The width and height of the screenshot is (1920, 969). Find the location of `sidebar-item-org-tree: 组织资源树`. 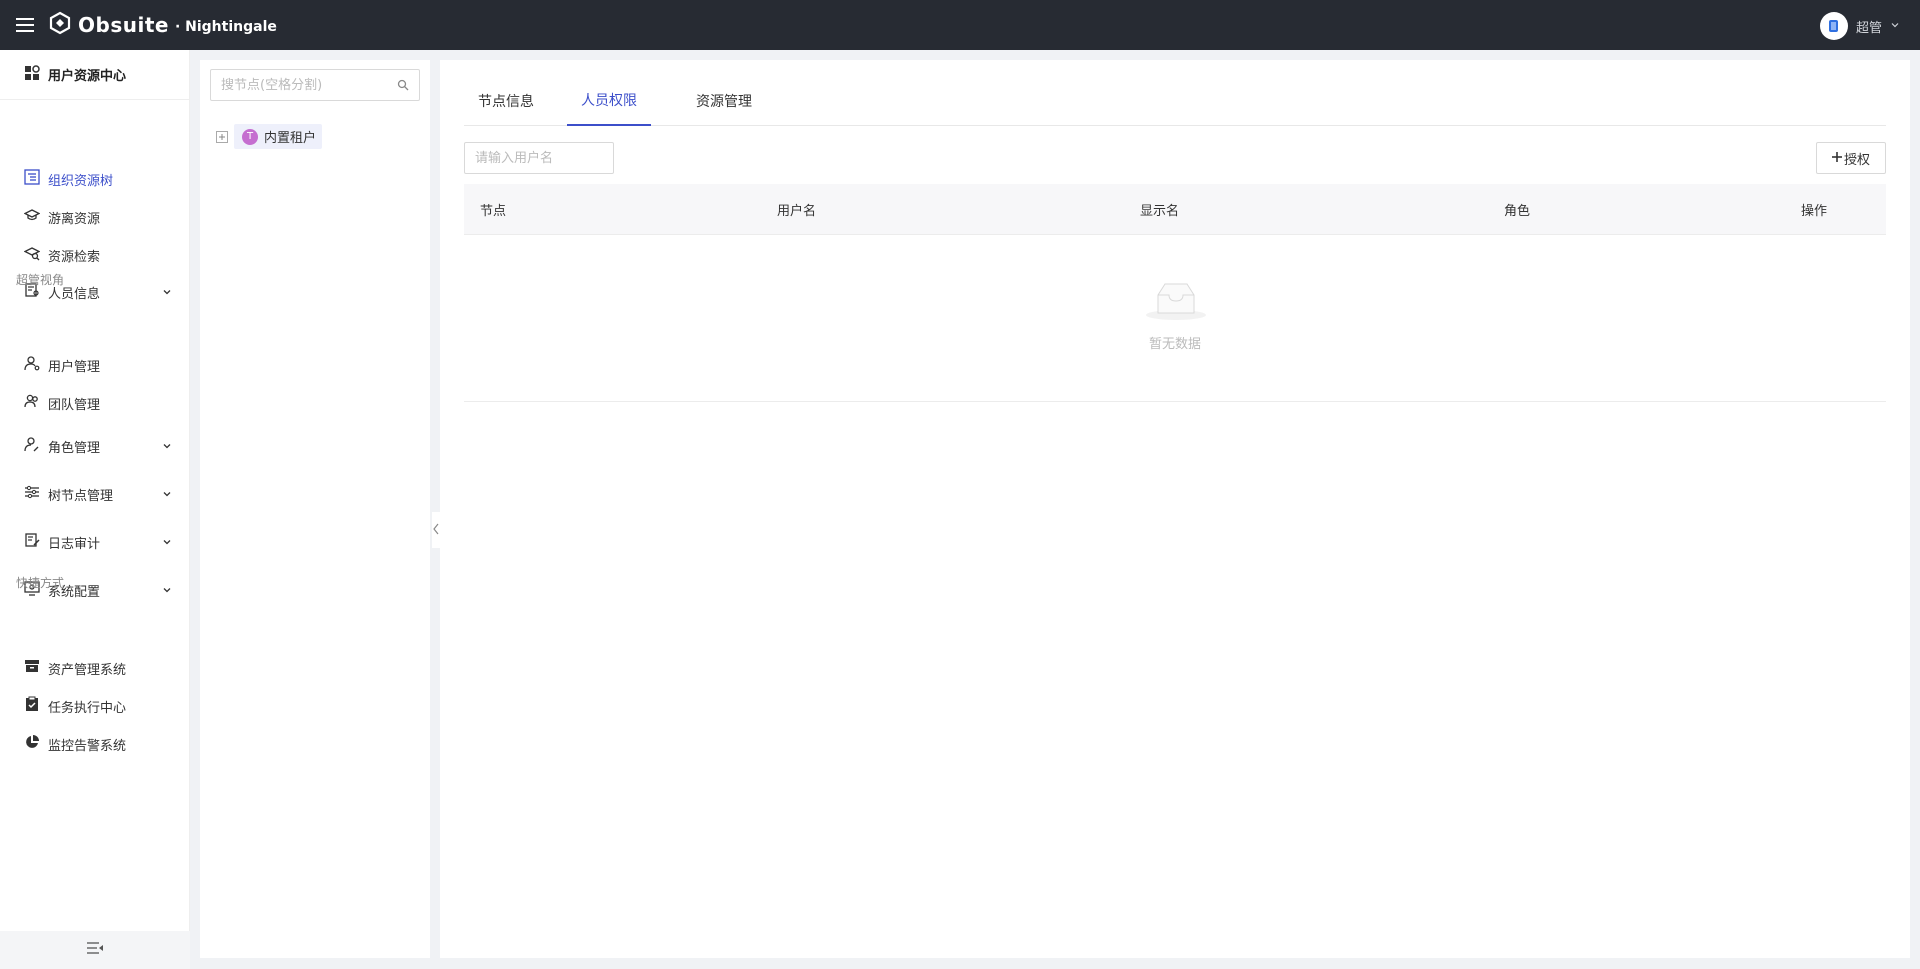

sidebar-item-org-tree: 组织资源树 is located at coordinates (95, 179).